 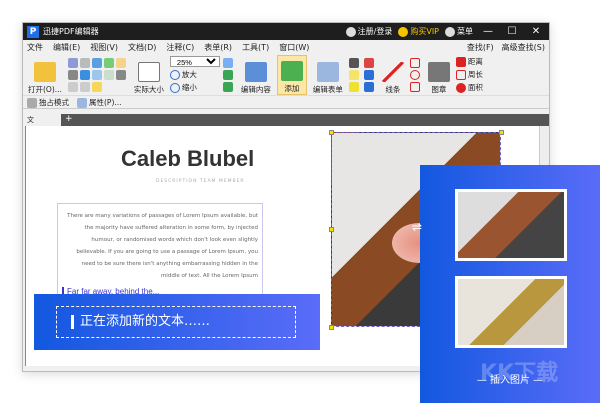 I want to click on find-button: 查找(F), so click(x=480, y=47).